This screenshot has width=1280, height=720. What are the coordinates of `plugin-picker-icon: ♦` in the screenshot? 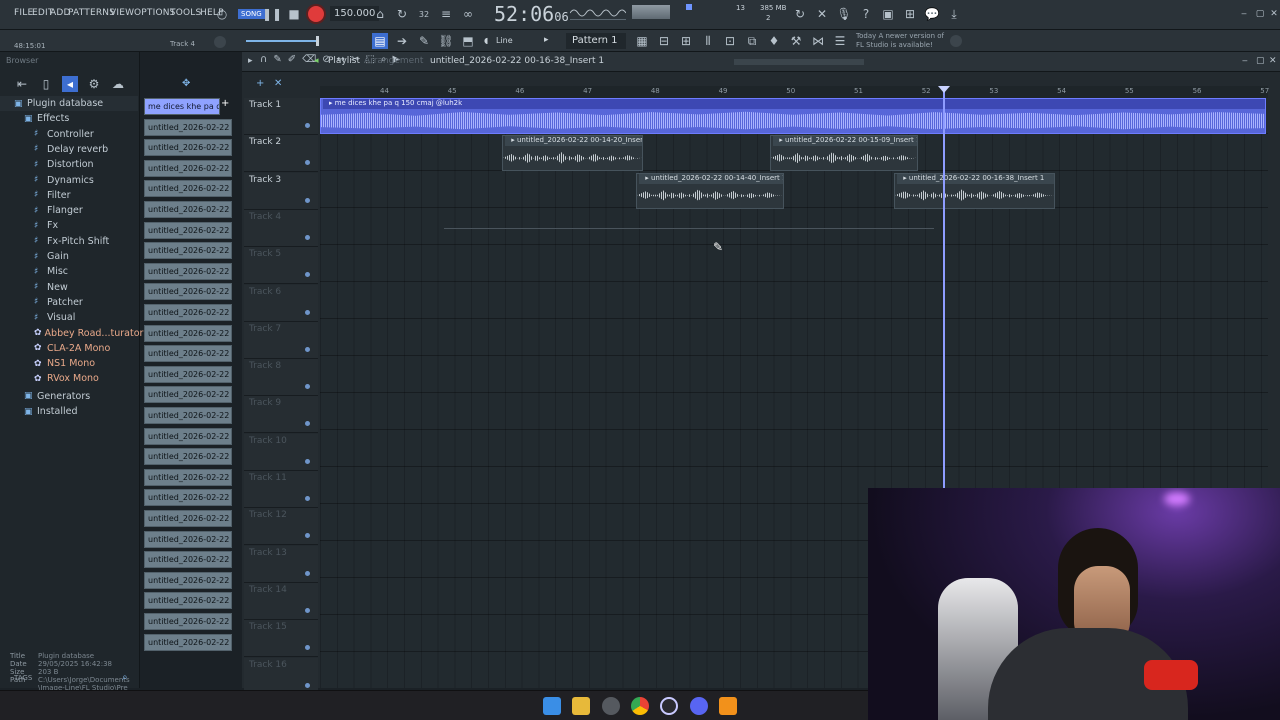 It's located at (774, 41).